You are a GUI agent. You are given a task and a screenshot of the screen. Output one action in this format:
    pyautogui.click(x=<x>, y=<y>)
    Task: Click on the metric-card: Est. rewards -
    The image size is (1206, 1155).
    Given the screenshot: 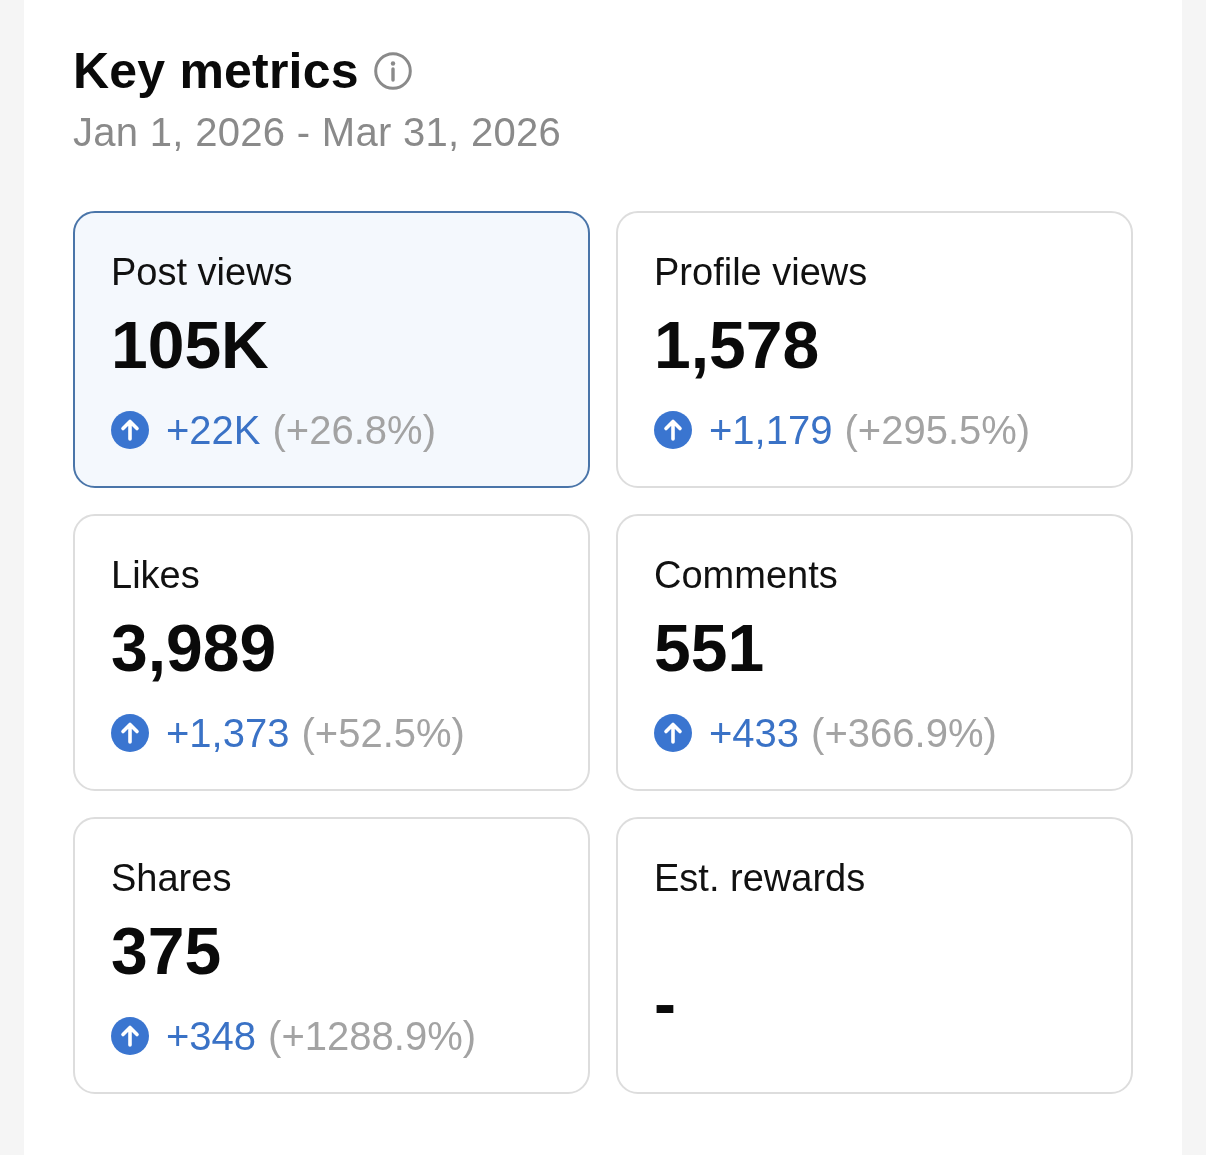 What is the action you would take?
    pyautogui.click(x=874, y=955)
    